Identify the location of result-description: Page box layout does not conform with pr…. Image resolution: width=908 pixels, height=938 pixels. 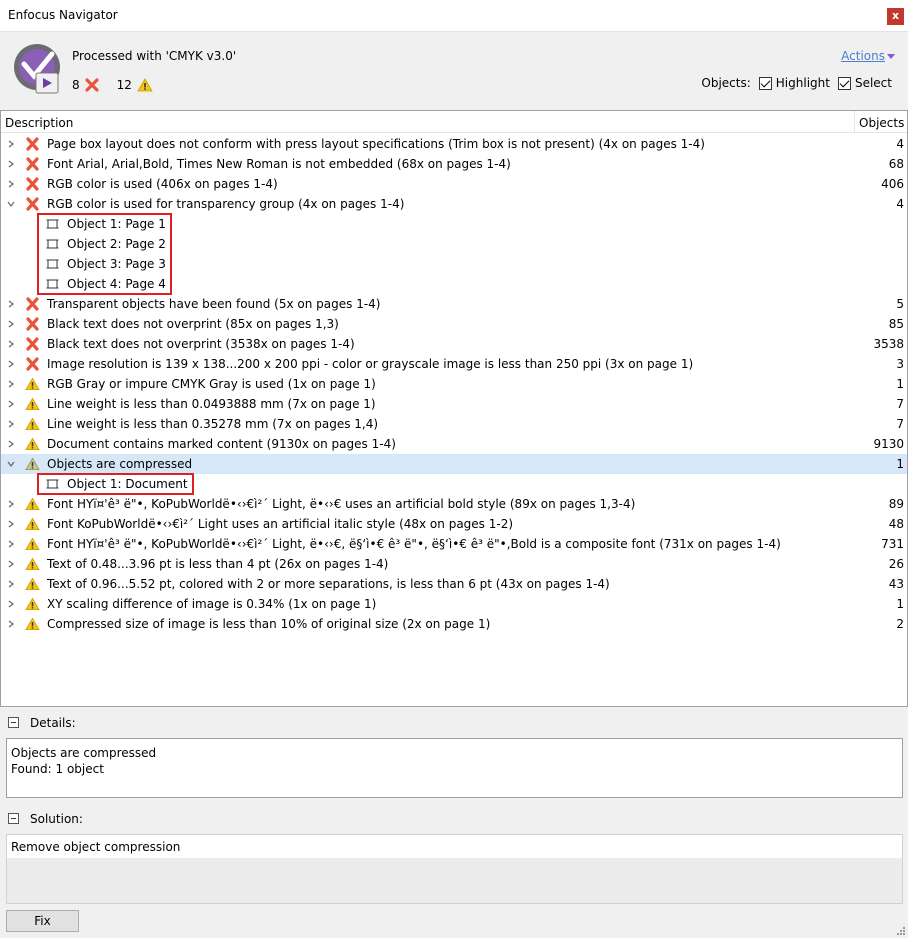
(376, 144).